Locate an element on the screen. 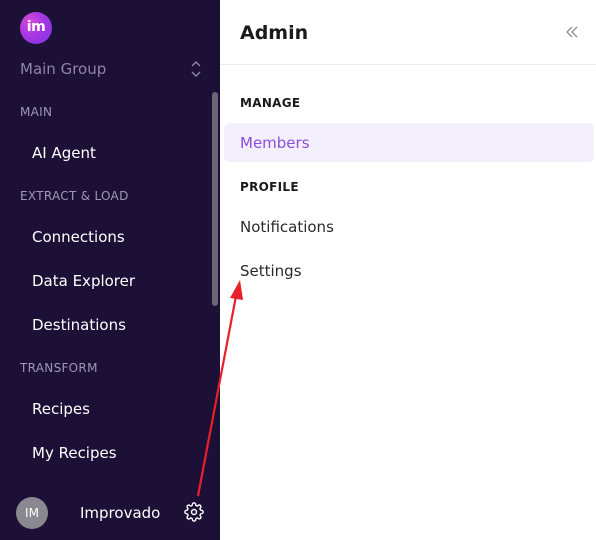  sidebar-item-connections: Connections is located at coordinates (78, 237).